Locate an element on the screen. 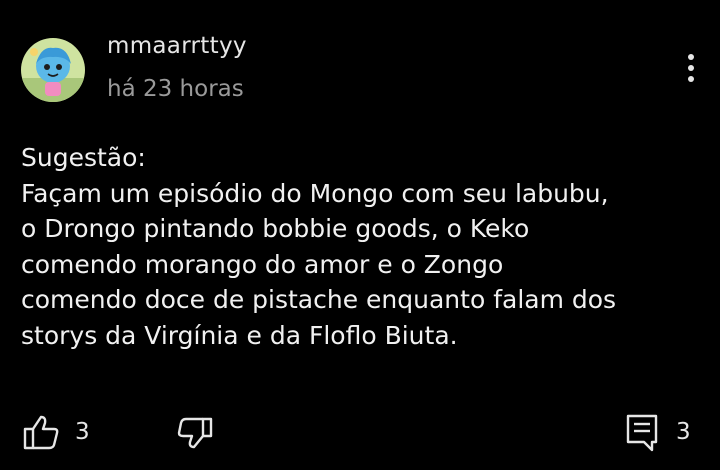 This screenshot has width=720, height=470. avatar-image is located at coordinates (53, 70).